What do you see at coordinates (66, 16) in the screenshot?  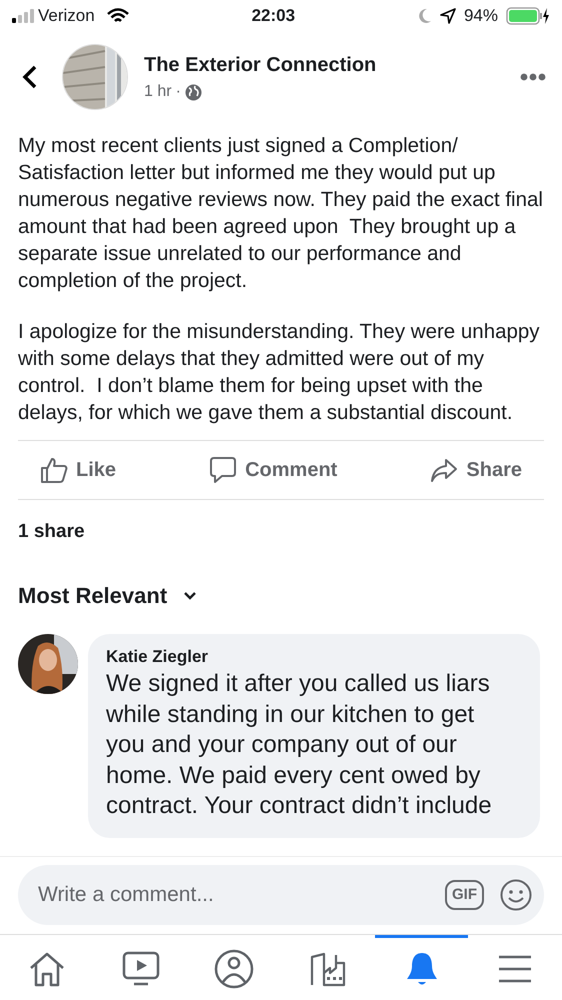 I see `carrier-name: Verizon` at bounding box center [66, 16].